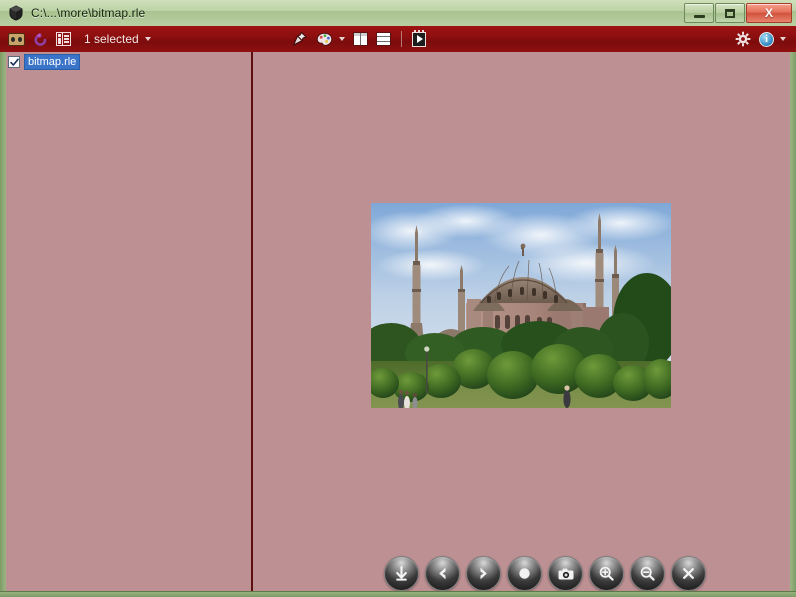  Describe the element at coordinates (398, 13) in the screenshot. I see `title-bar: C:\...\more\bitmap.rle X` at that location.